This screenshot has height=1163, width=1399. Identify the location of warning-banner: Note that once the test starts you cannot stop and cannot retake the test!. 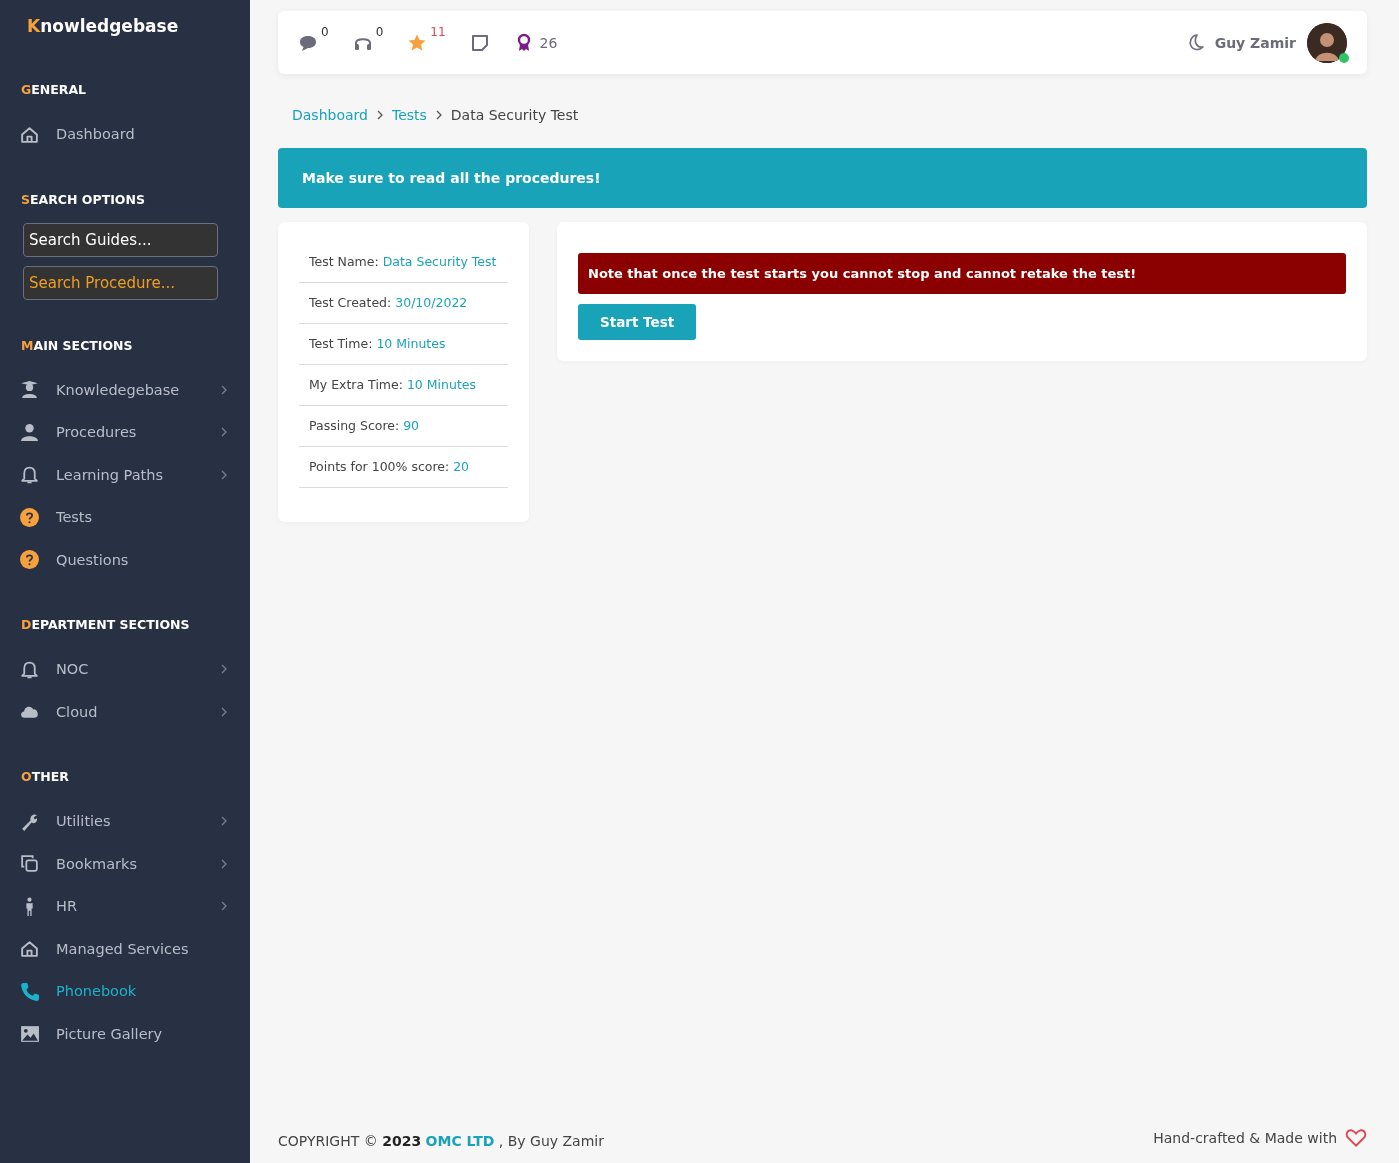
(962, 273).